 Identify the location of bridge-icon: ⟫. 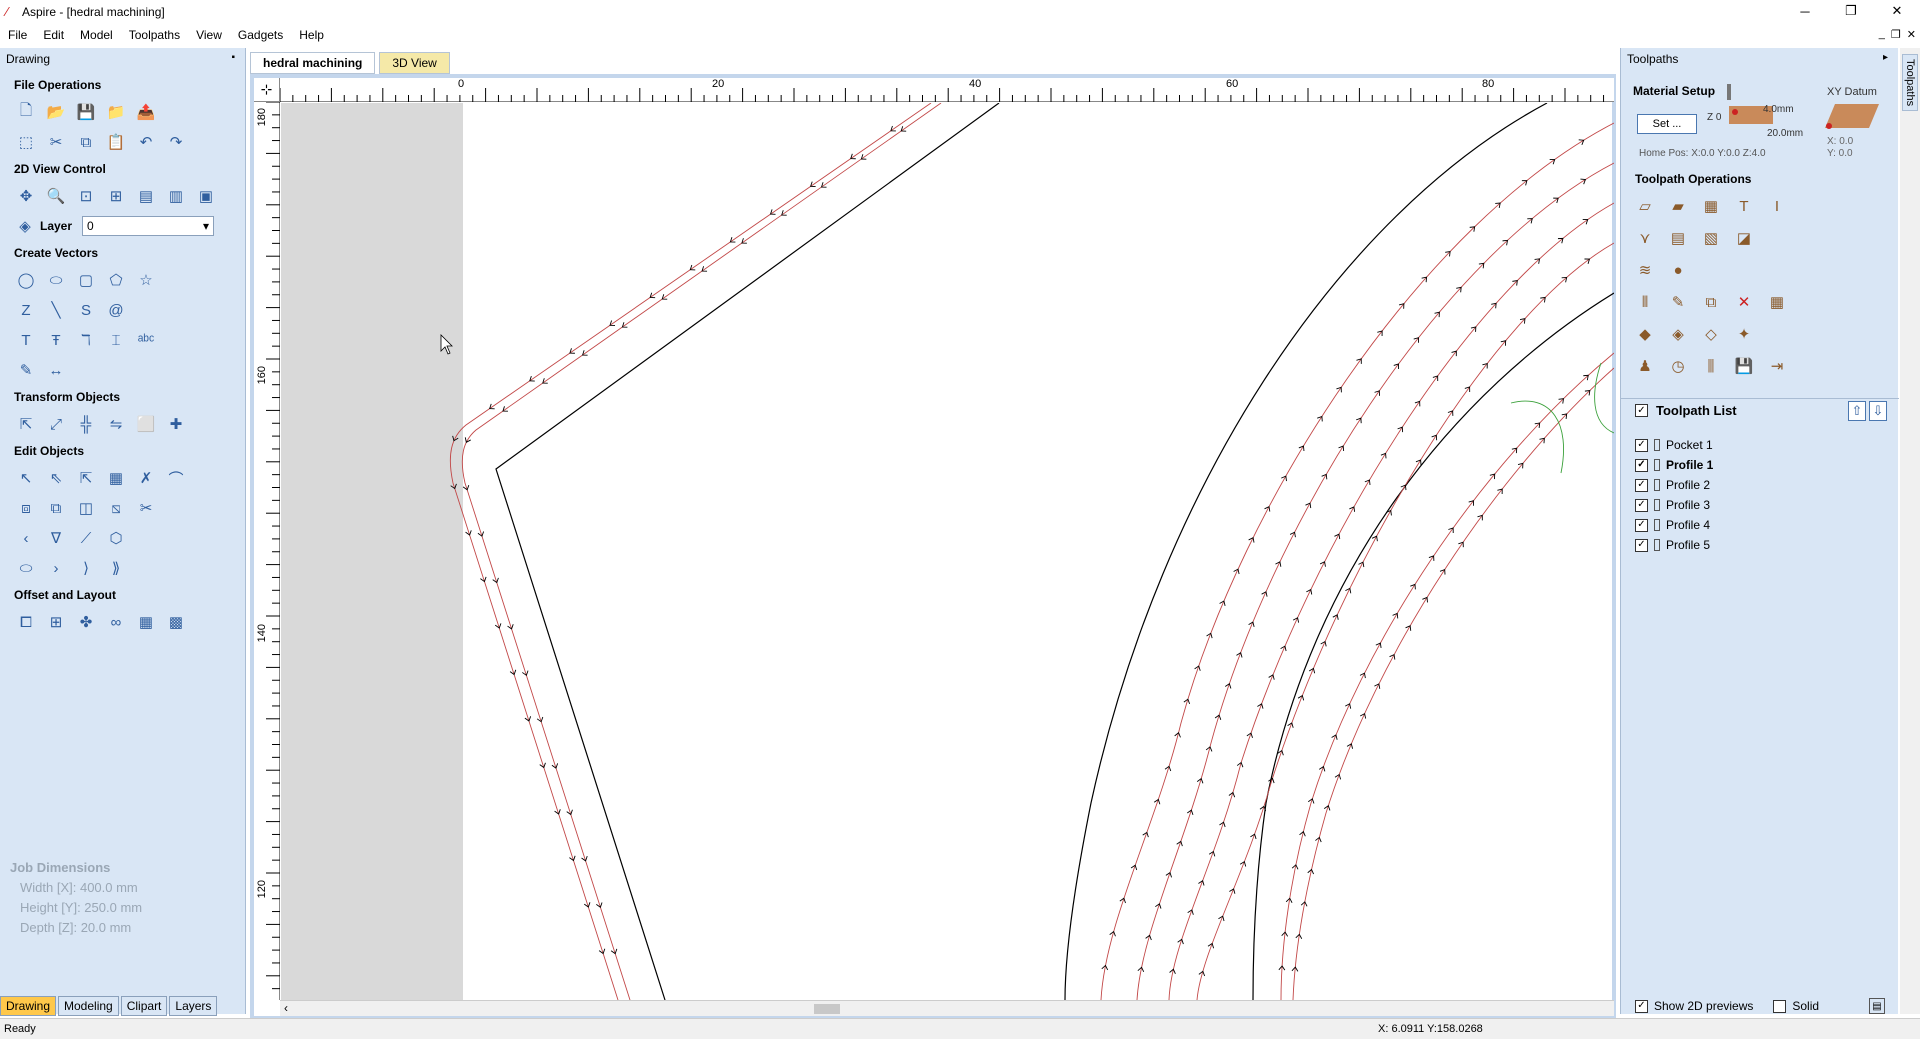
(116, 568).